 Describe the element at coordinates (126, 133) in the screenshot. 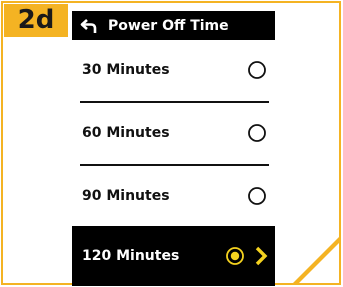

I see `option-label: 60 Minutes` at that location.